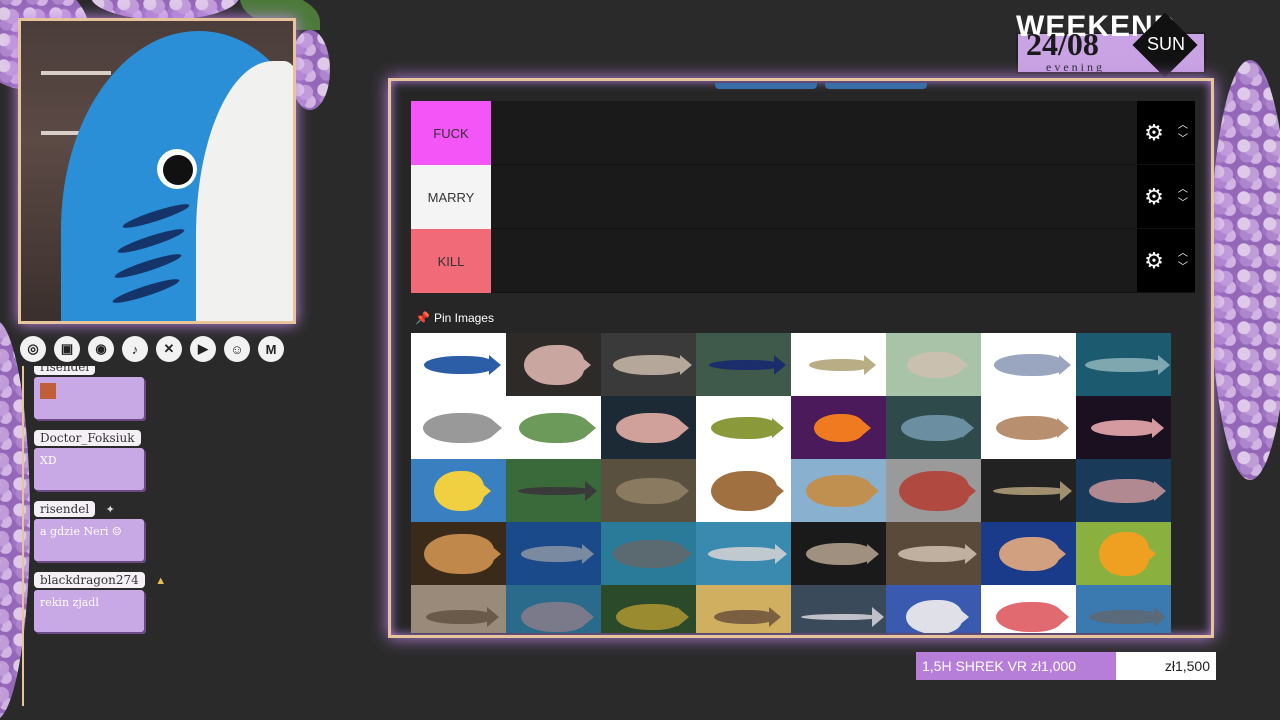 The width and height of the screenshot is (1280, 720). Describe the element at coordinates (152, 349) in the screenshot. I see `social-icons: ◎ ▣ ◉ ♪ ✕ ▶ ☺ M` at that location.